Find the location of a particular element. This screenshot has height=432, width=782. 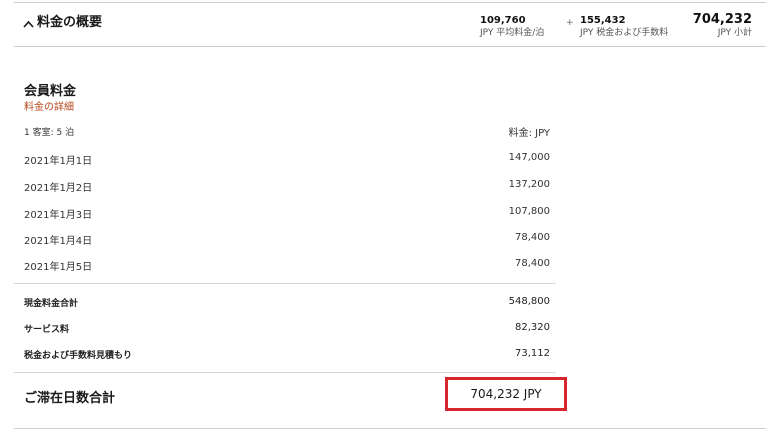

metric-avg-rate-label: JPY 平均料金/泊 is located at coordinates (512, 33).